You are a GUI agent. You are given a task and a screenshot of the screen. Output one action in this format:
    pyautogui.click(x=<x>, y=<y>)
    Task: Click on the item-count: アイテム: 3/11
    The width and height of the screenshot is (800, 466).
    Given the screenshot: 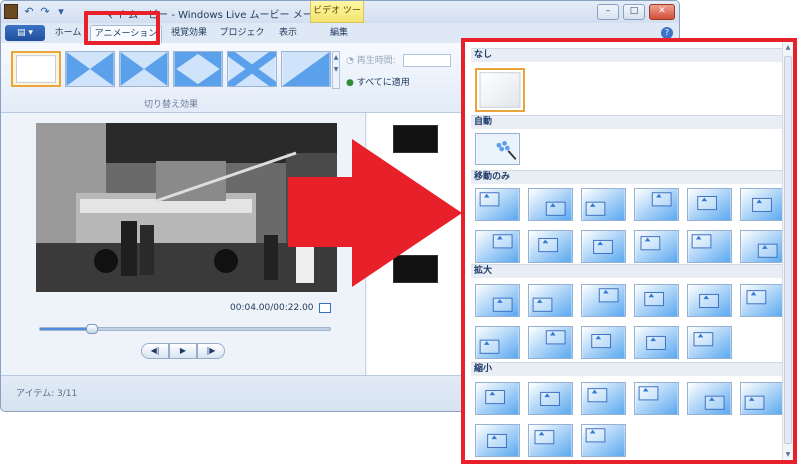 What is the action you would take?
    pyautogui.click(x=47, y=394)
    